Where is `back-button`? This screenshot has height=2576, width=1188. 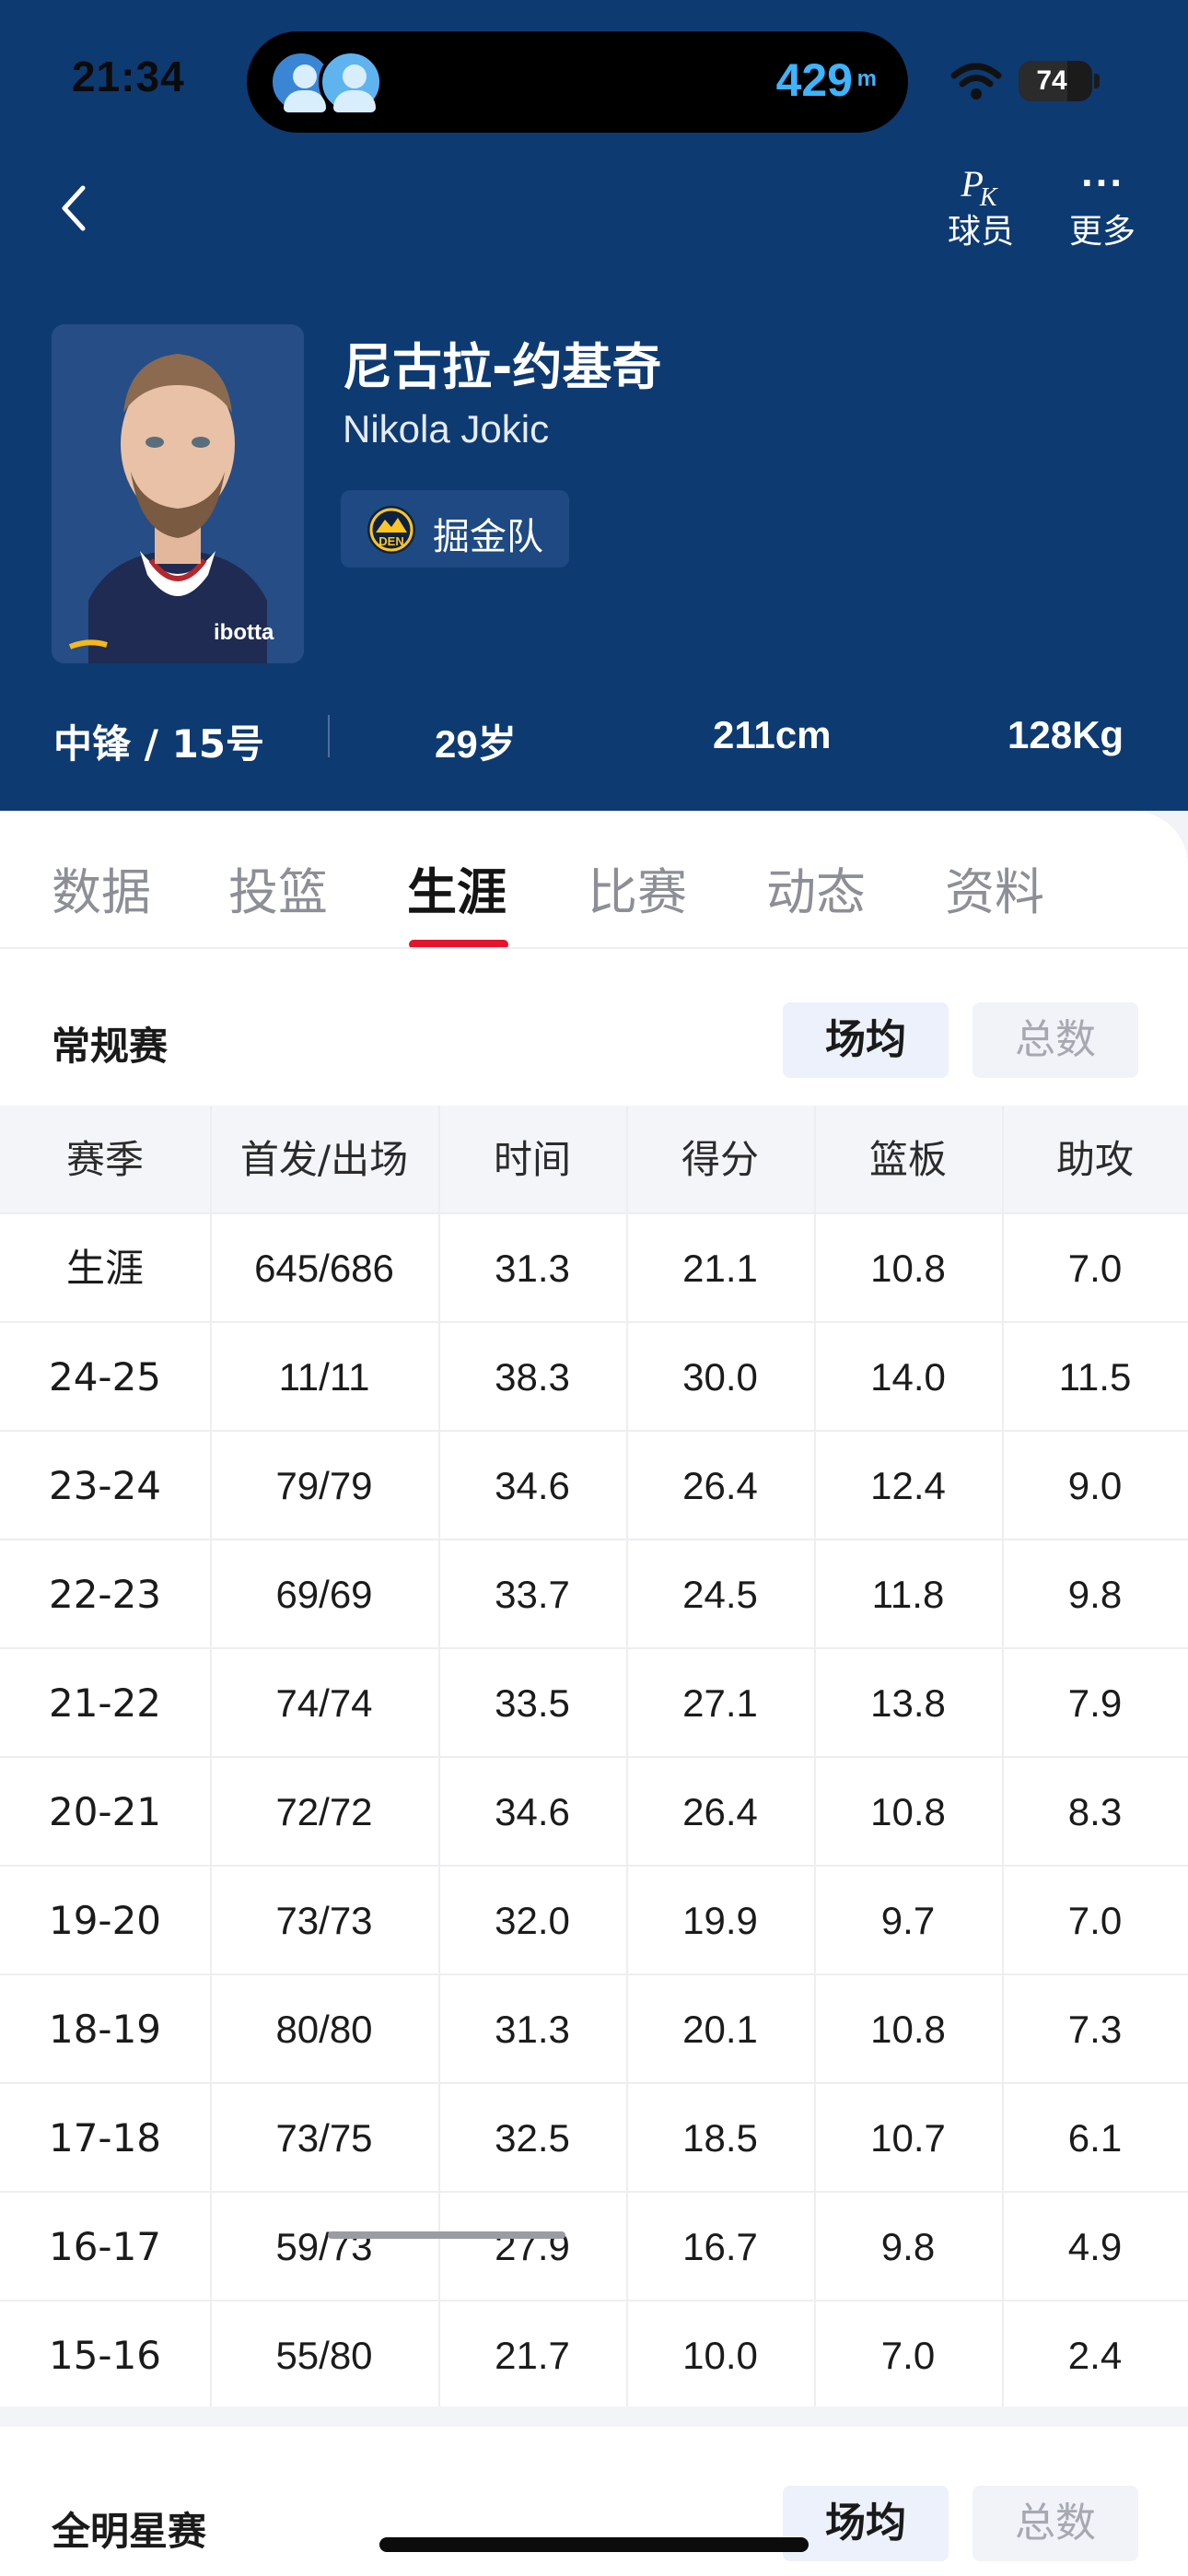
back-button is located at coordinates (73, 208).